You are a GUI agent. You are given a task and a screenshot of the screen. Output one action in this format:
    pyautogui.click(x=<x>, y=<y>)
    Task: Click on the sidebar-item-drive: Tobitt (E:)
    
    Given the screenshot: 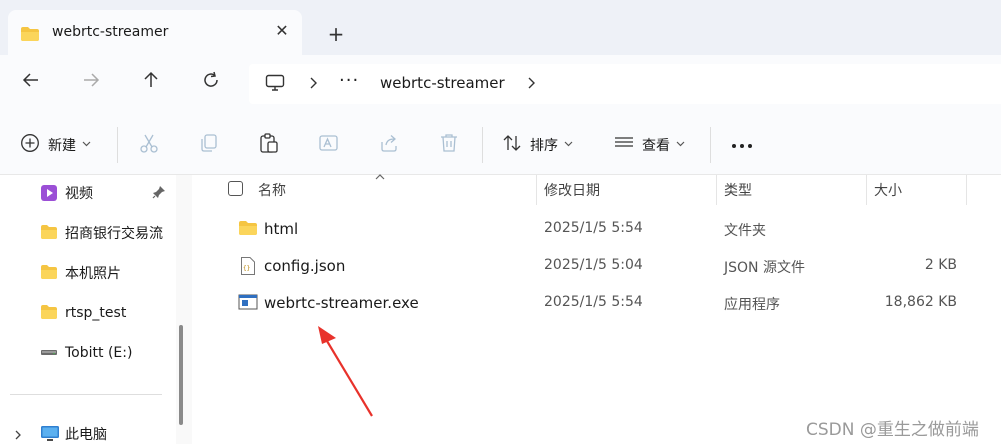 What is the action you would take?
    pyautogui.click(x=86, y=353)
    